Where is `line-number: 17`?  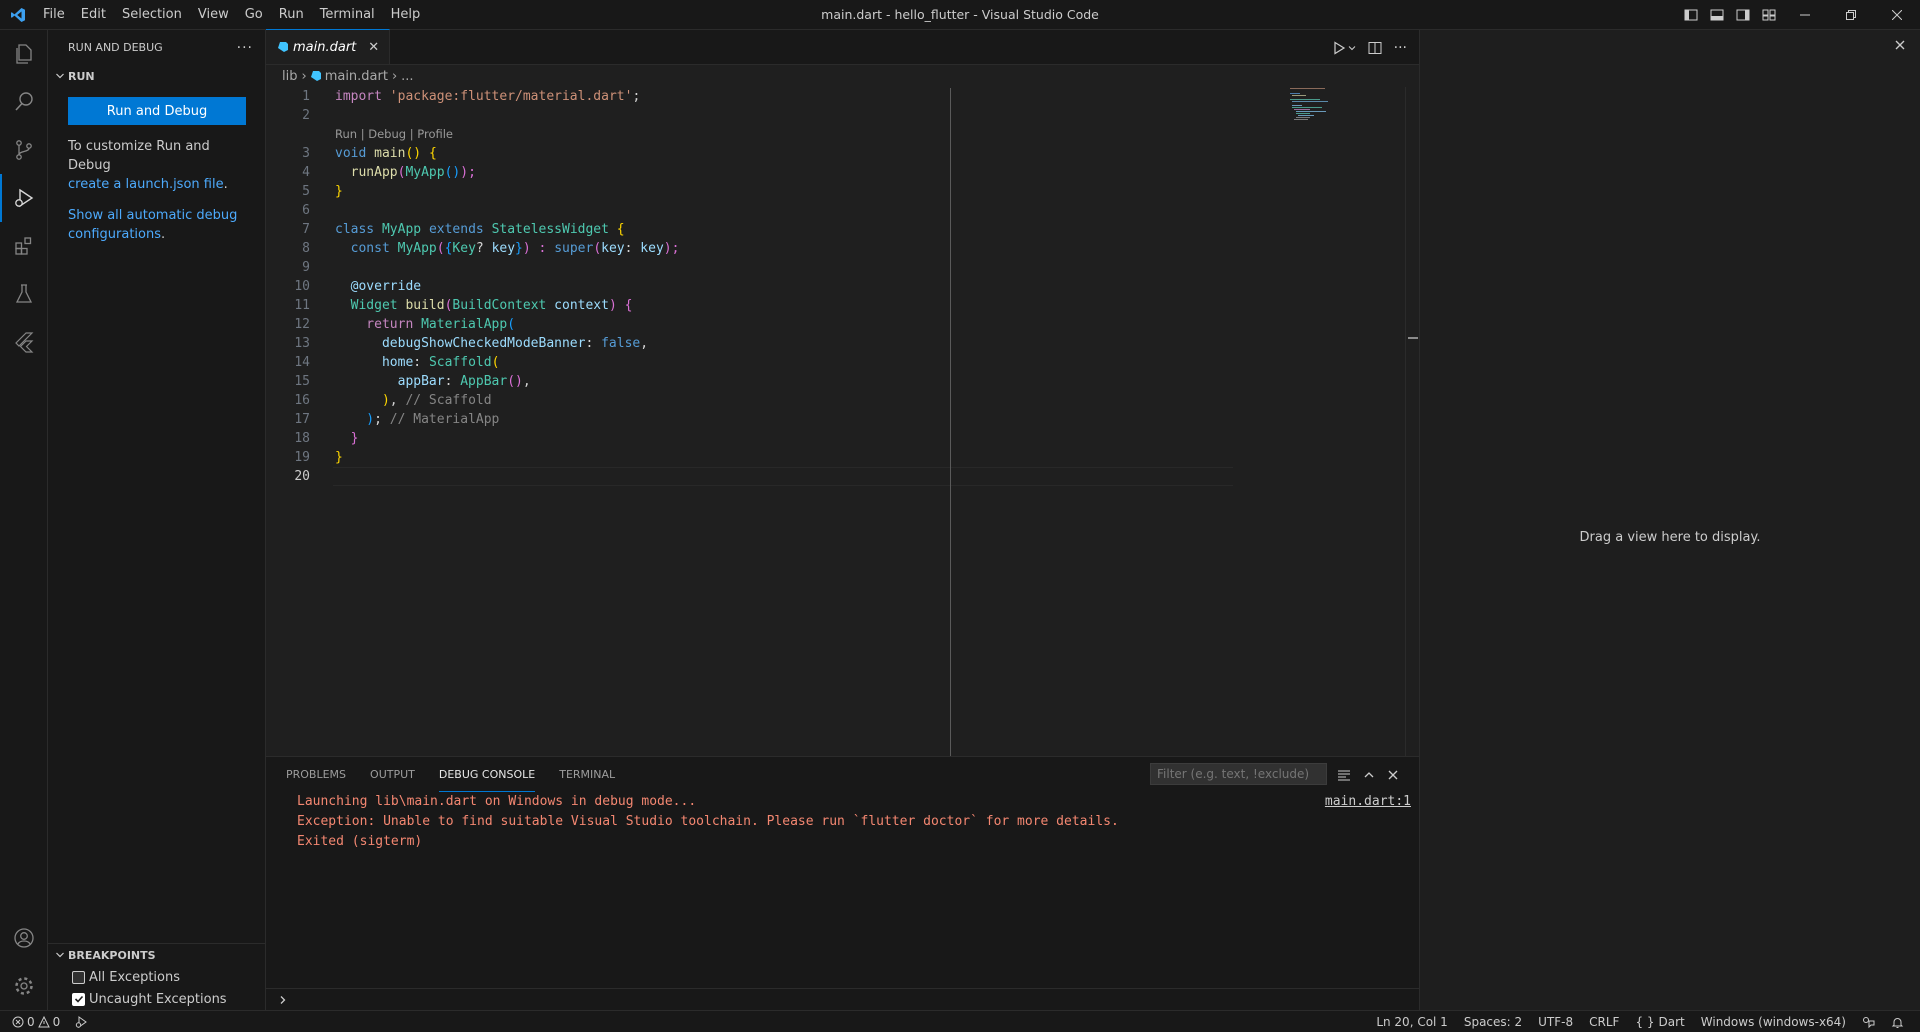
line-number: 17 is located at coordinates (302, 419).